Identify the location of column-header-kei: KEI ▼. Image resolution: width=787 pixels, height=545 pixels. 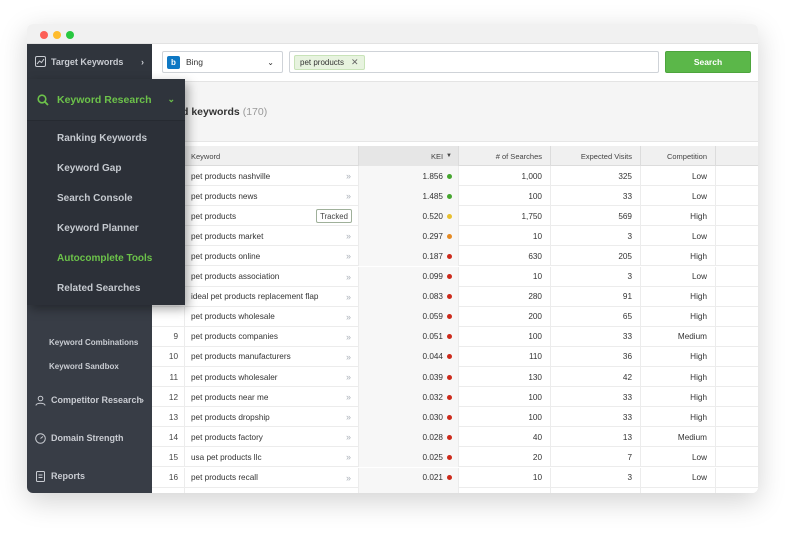
(409, 156).